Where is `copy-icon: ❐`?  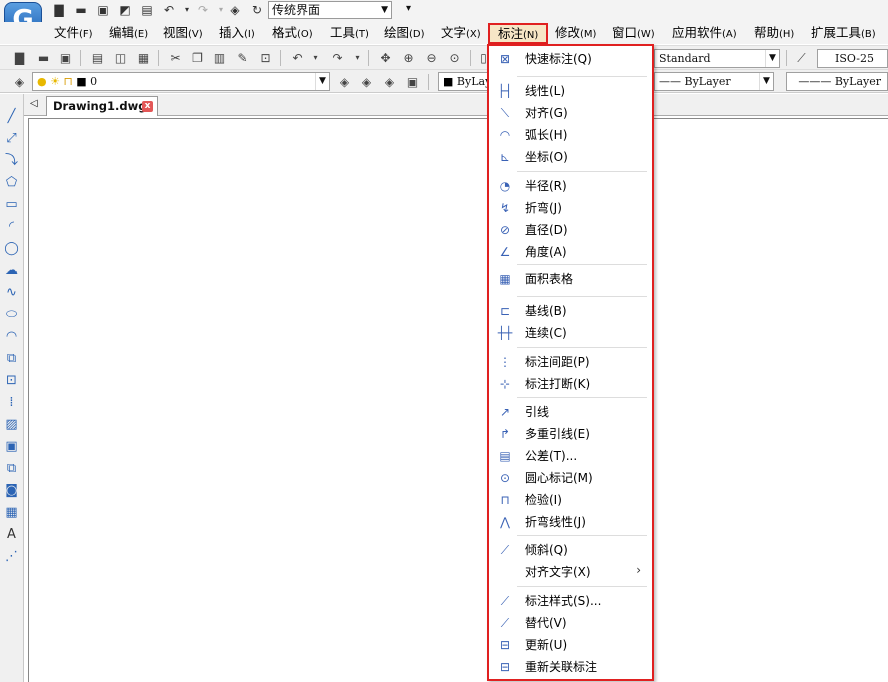
copy-icon: ❐ is located at coordinates (197, 58).